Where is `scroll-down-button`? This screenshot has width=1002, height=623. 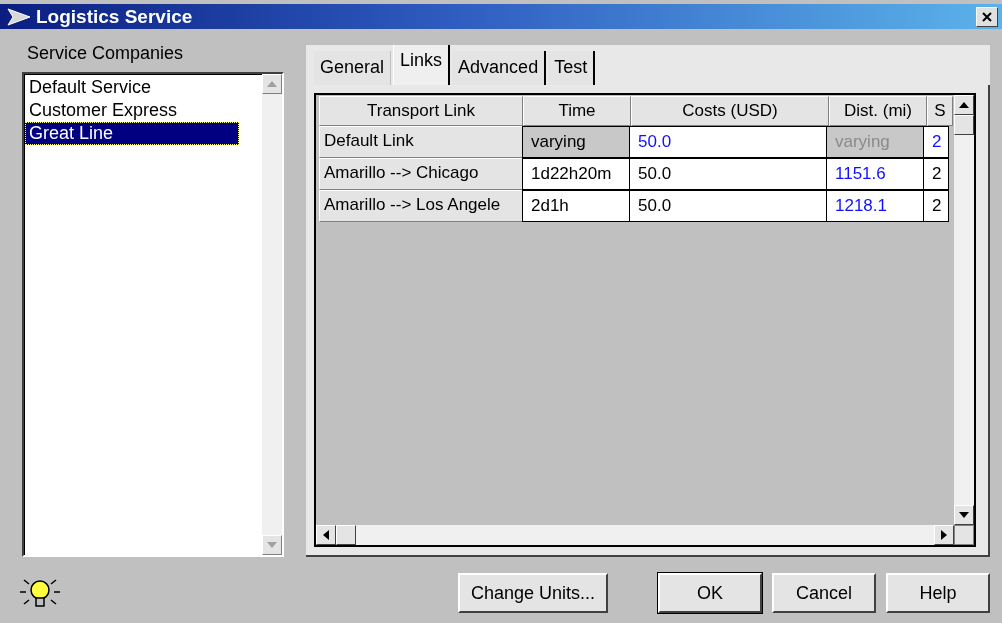 scroll-down-button is located at coordinates (964, 515).